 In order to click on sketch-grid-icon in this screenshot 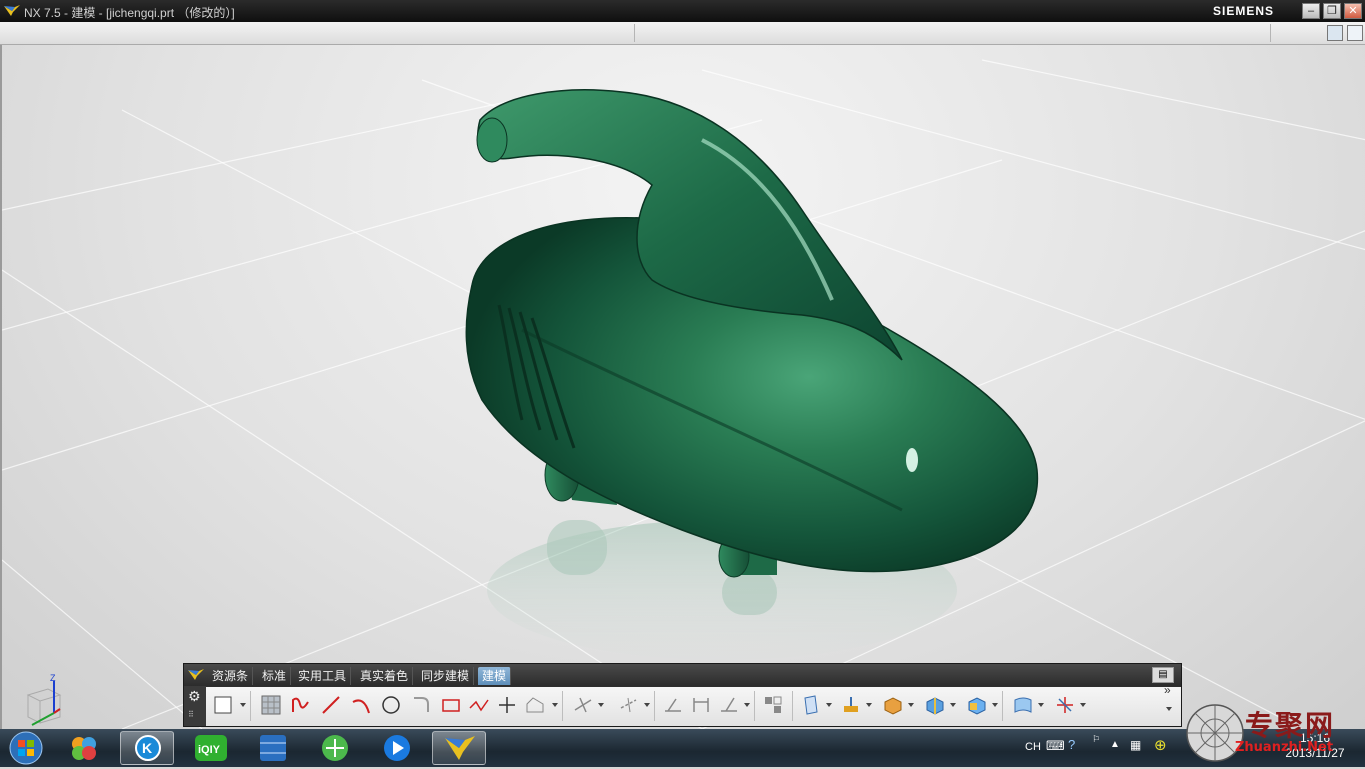, I will do `click(271, 705)`.